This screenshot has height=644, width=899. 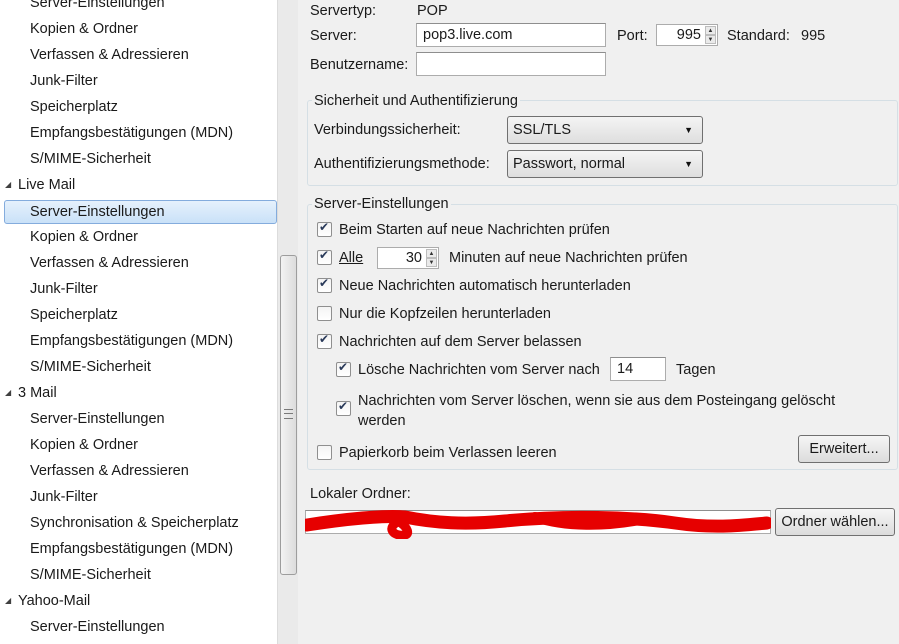 I want to click on auto-download-checkbox, so click(x=324, y=284).